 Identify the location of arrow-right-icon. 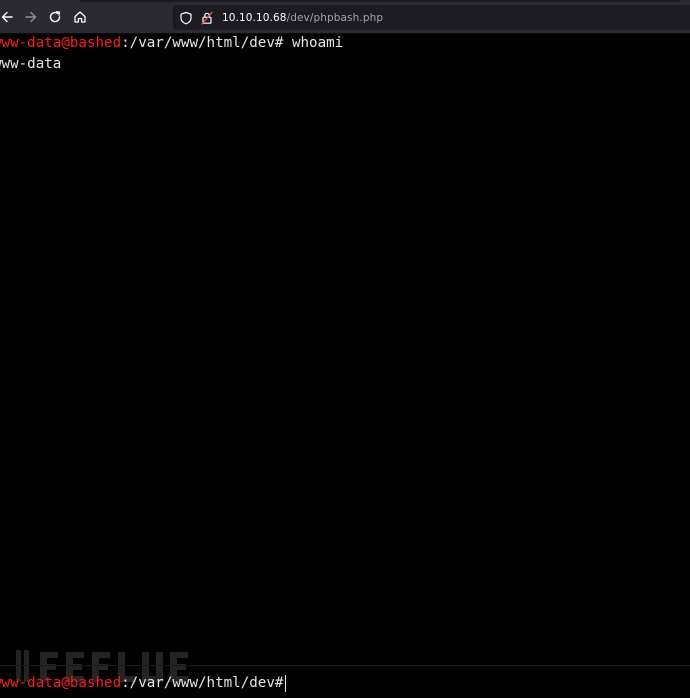
(31, 17).